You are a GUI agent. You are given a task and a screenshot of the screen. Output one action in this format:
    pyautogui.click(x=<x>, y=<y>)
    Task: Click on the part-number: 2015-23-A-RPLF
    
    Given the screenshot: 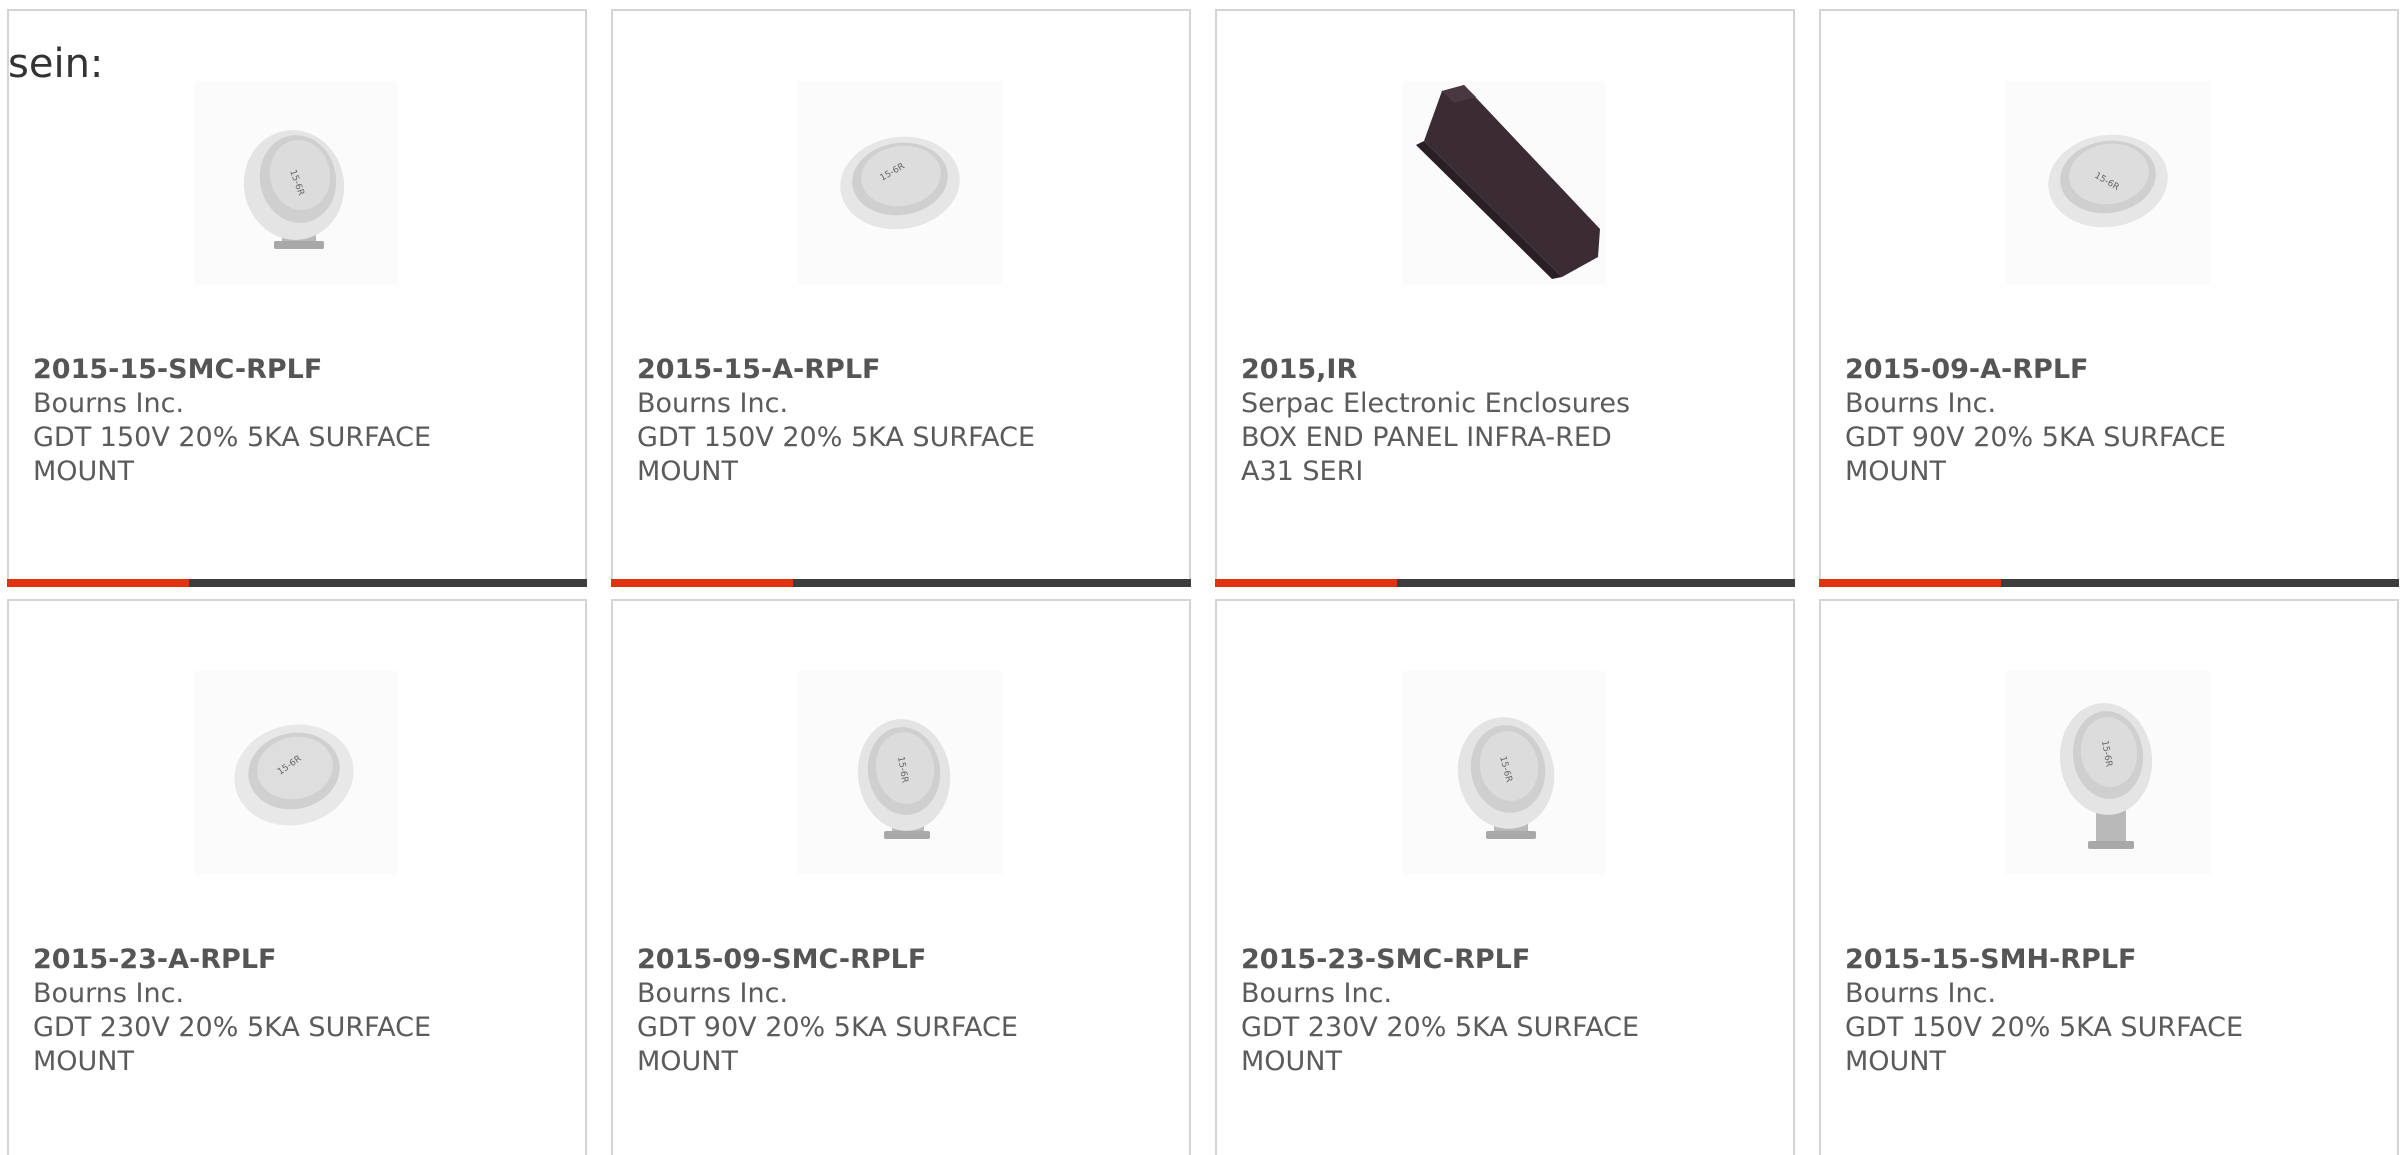 What is the action you would take?
    pyautogui.click(x=248, y=960)
    